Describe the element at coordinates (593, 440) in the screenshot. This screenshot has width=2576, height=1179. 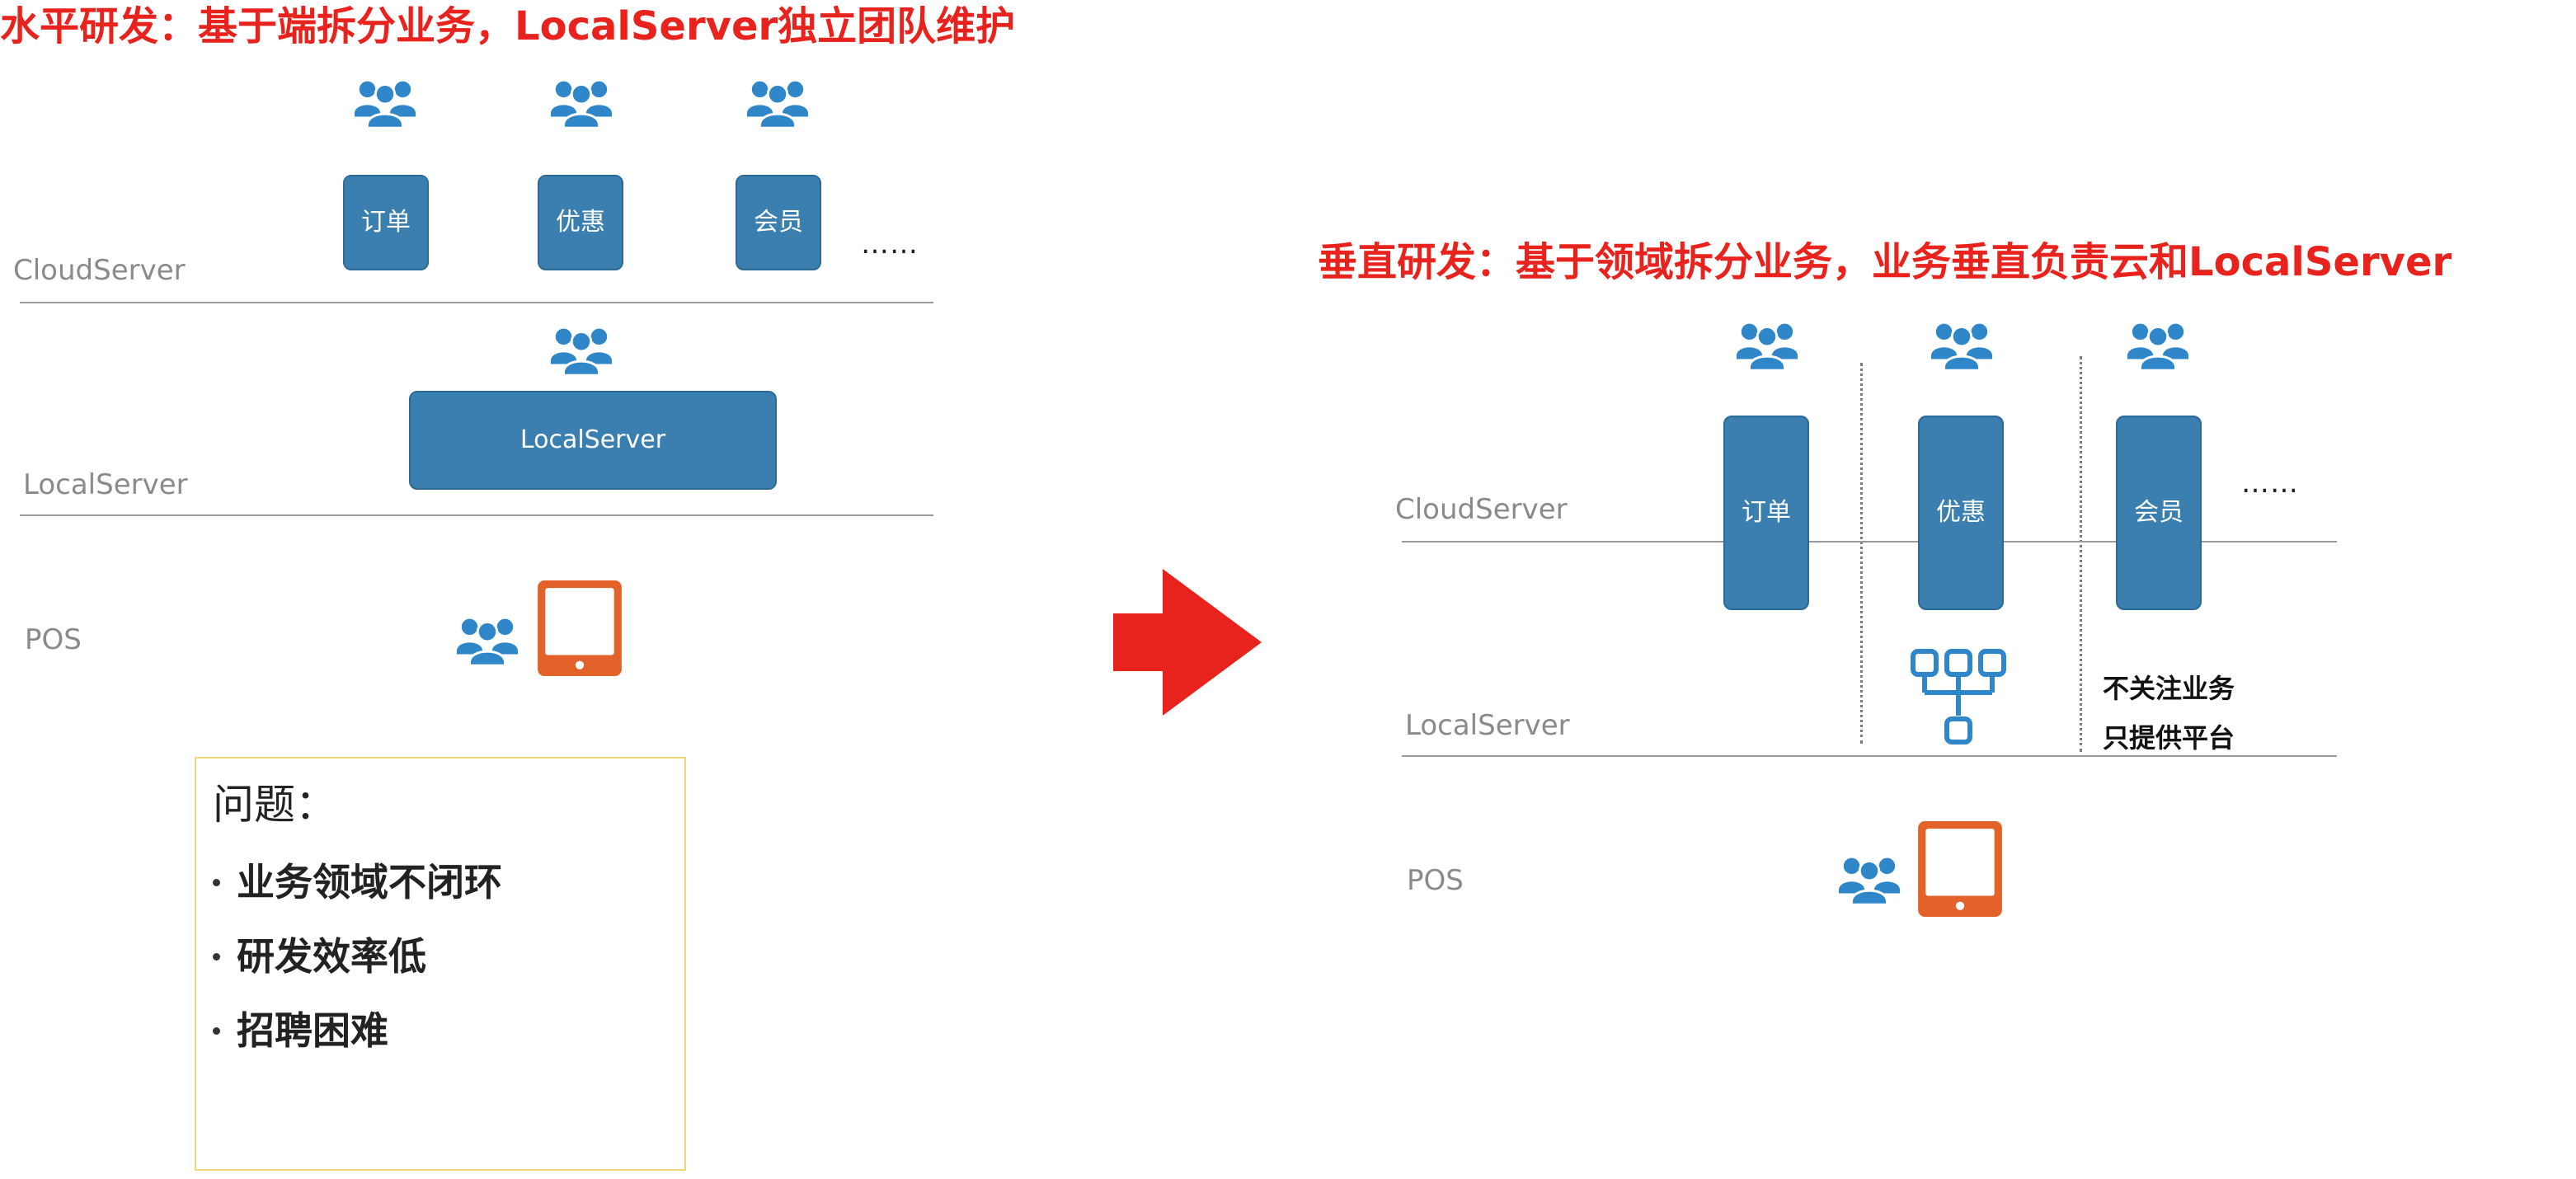
I see `localserver-box: LocalServer` at that location.